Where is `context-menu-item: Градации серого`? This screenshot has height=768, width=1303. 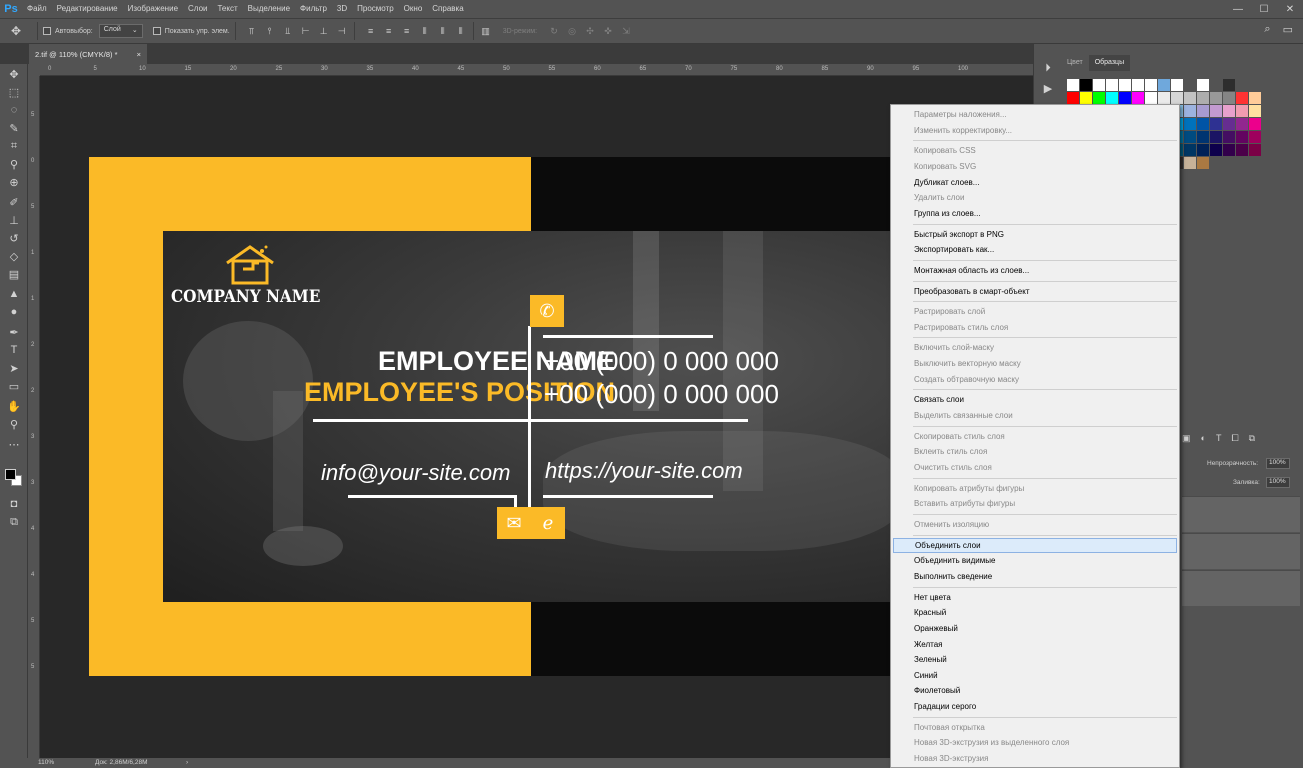
context-menu-item: Градации серого is located at coordinates (1035, 706).